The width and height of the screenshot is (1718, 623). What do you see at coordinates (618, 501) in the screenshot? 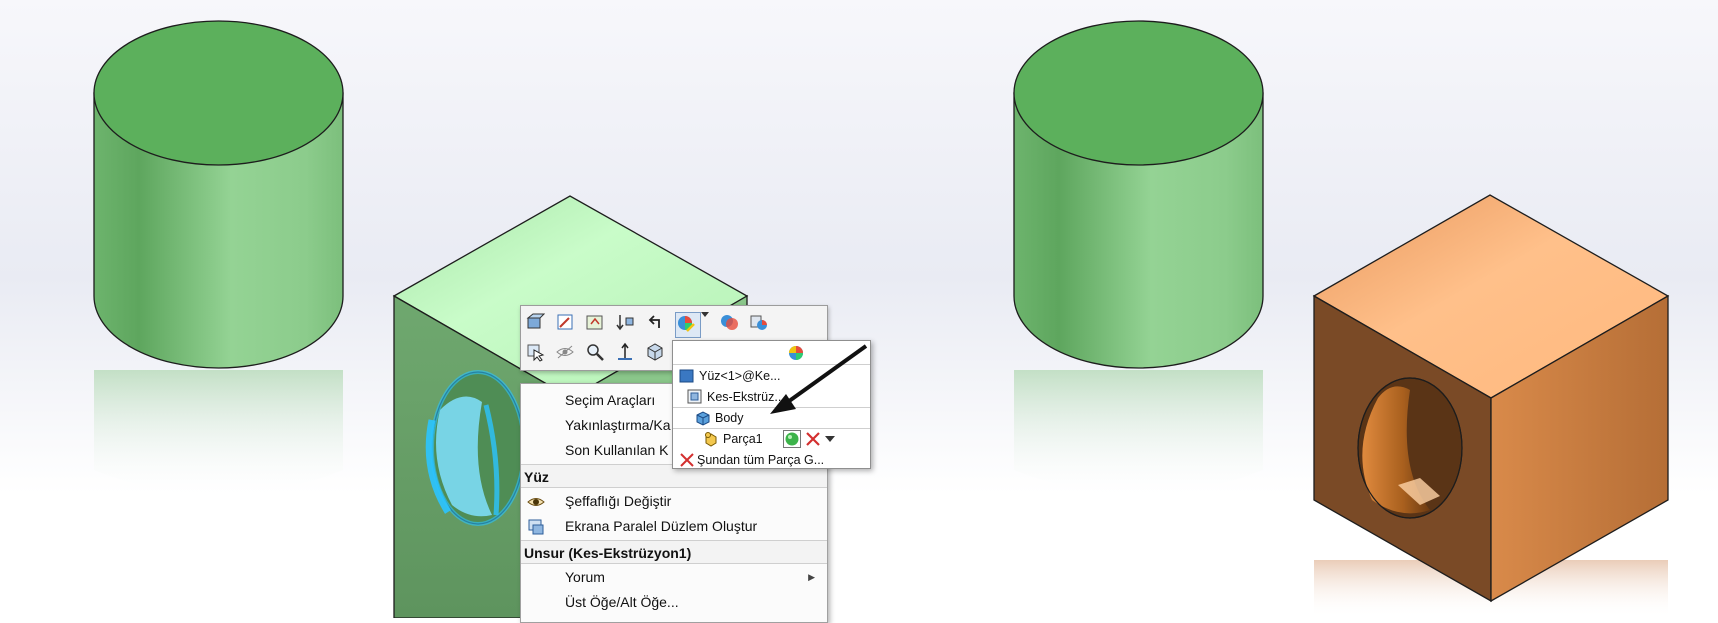
I see `menu-item-label: Şeffaflığı Değiştir` at bounding box center [618, 501].